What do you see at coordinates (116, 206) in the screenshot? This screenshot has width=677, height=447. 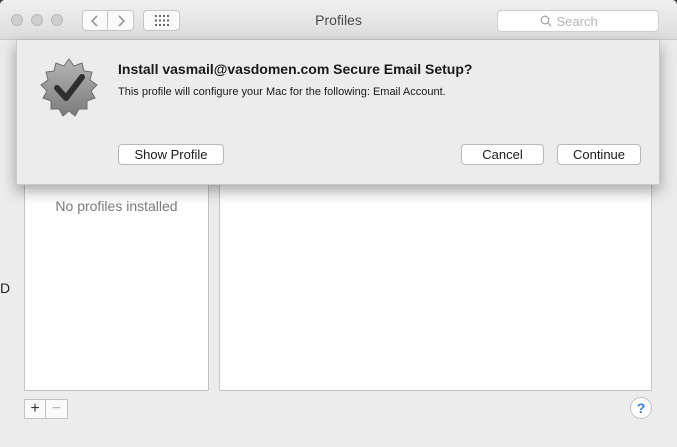 I see `empty-list-message: No profiles installed` at bounding box center [116, 206].